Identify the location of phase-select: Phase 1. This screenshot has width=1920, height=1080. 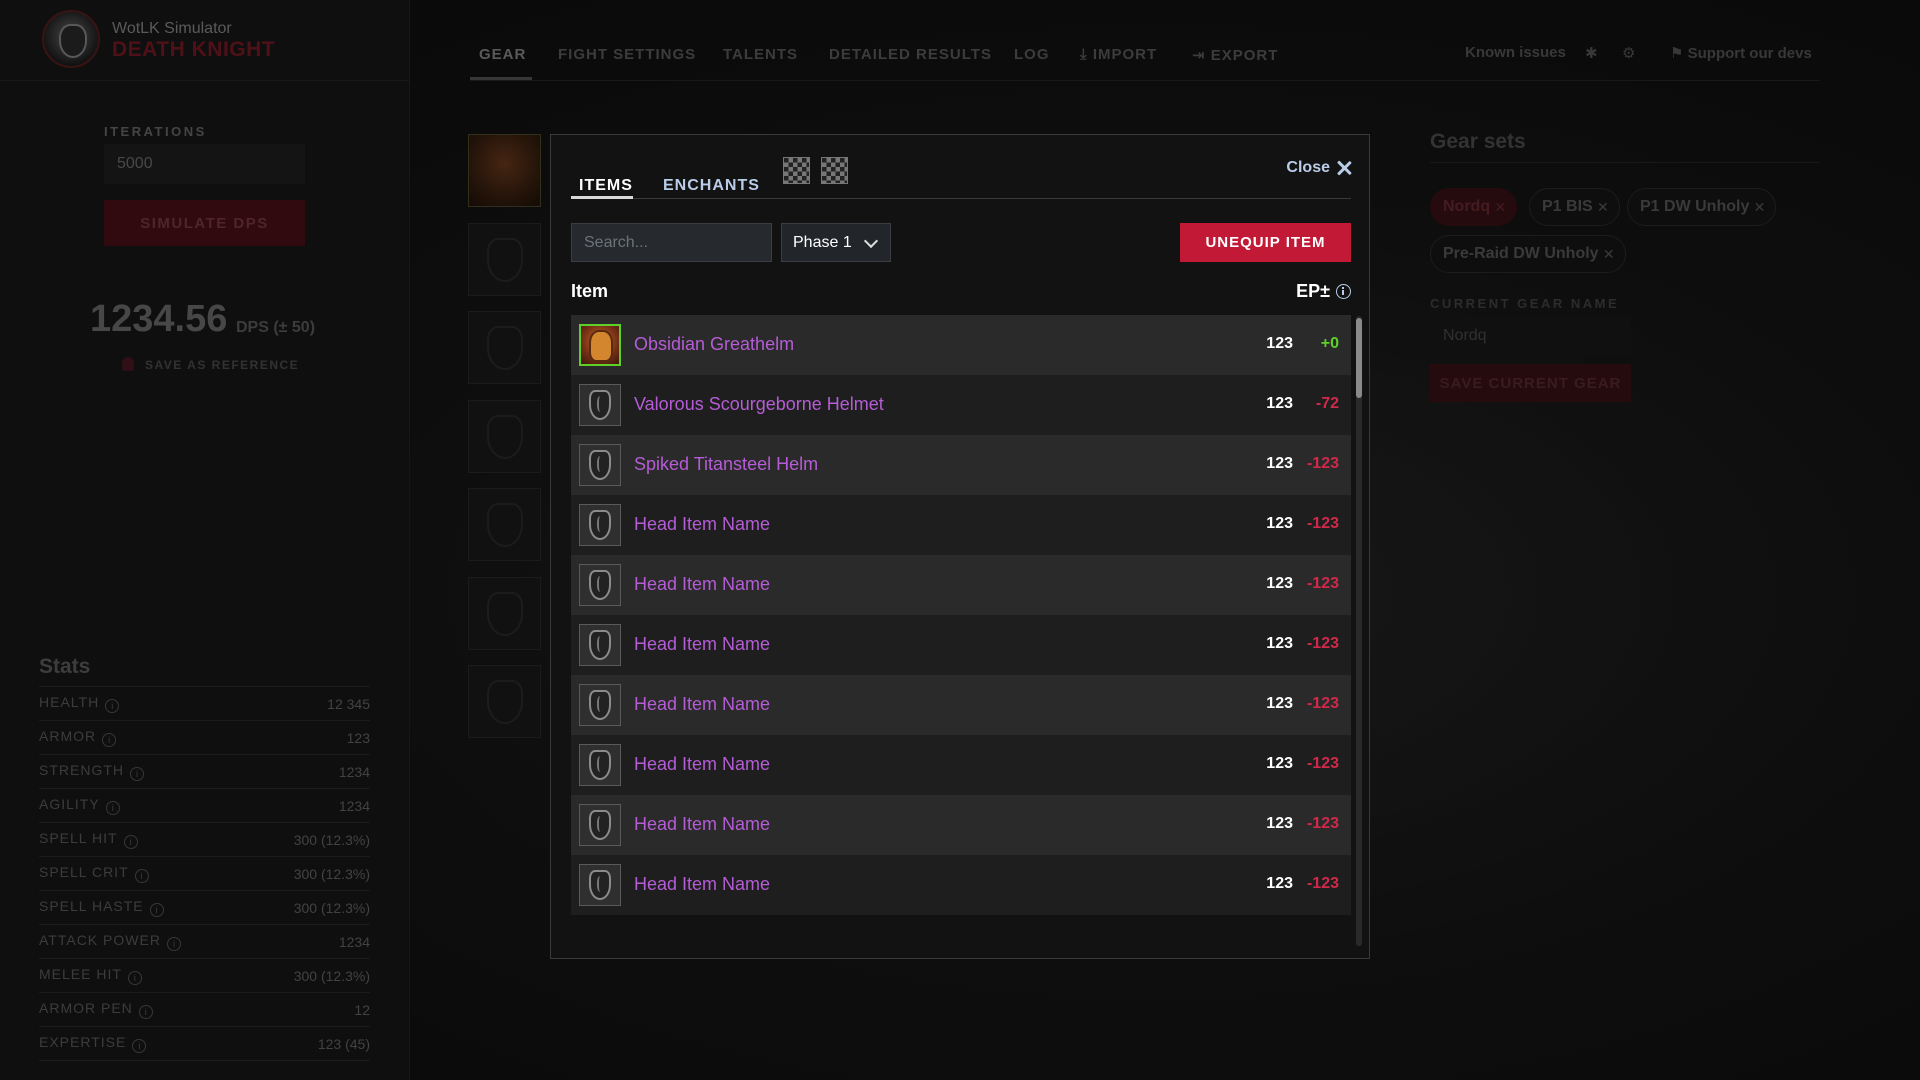
(836, 242).